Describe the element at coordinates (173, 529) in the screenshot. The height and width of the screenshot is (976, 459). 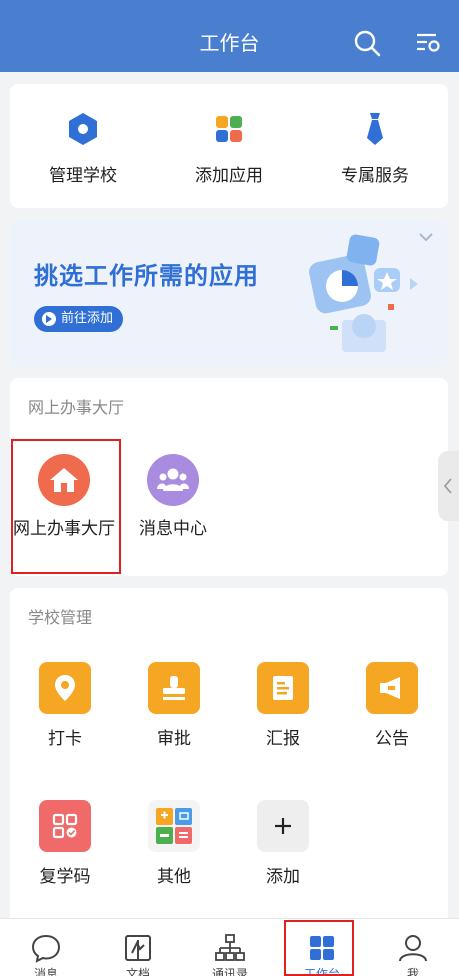
I see `message-center-app-label: 消息中心` at that location.